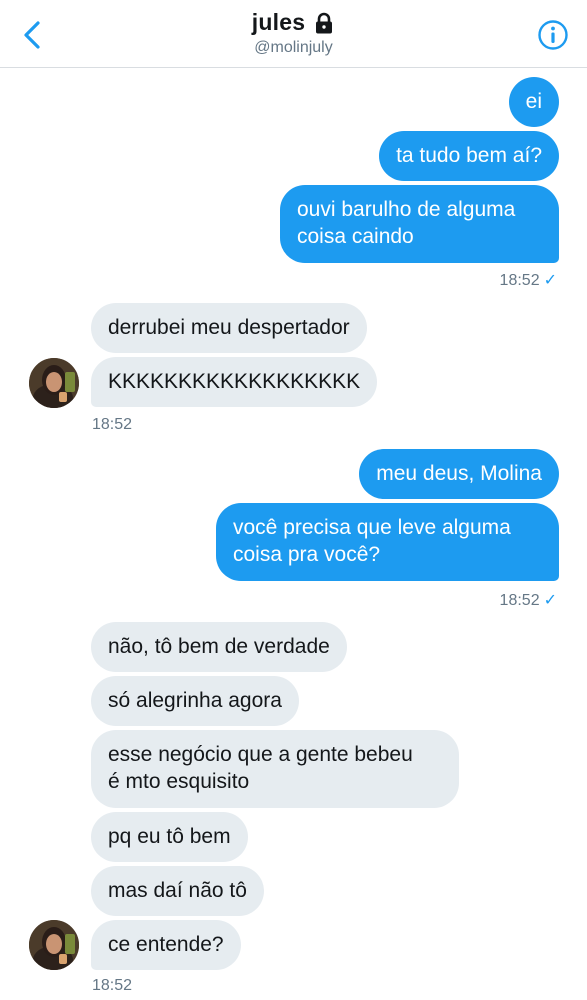 This screenshot has height=1000, width=587. What do you see at coordinates (533, 102) in the screenshot?
I see `message-bubble-outgoing: ei` at bounding box center [533, 102].